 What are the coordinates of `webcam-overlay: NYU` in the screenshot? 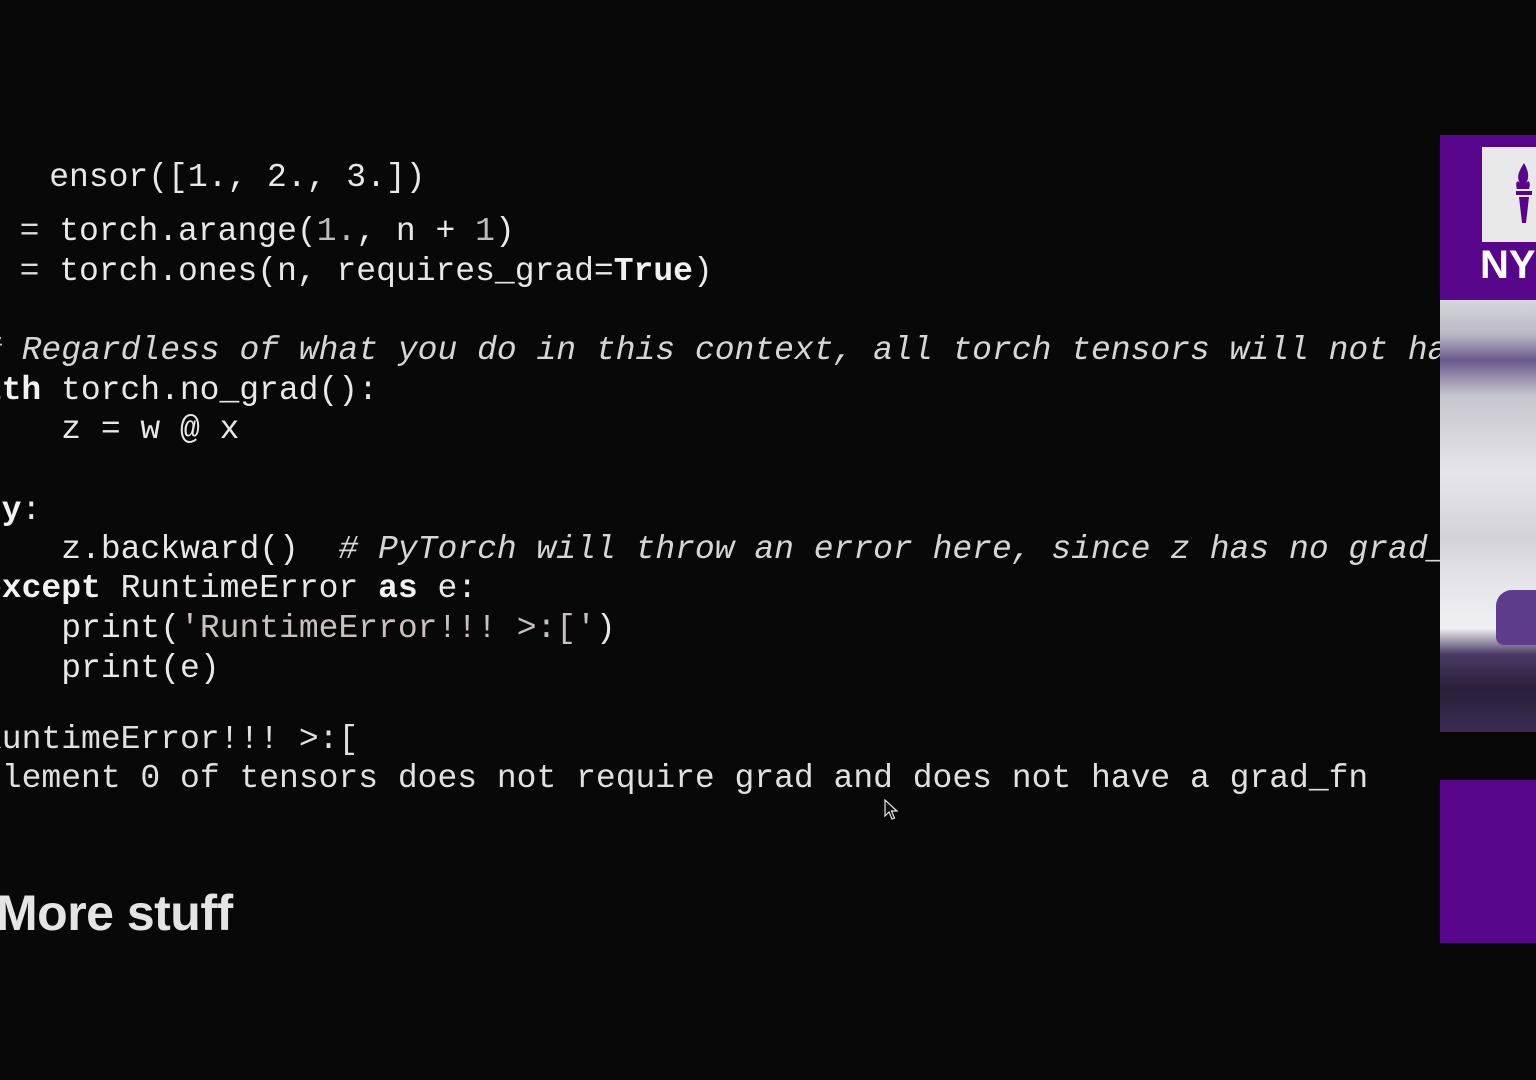 It's located at (1488, 539).